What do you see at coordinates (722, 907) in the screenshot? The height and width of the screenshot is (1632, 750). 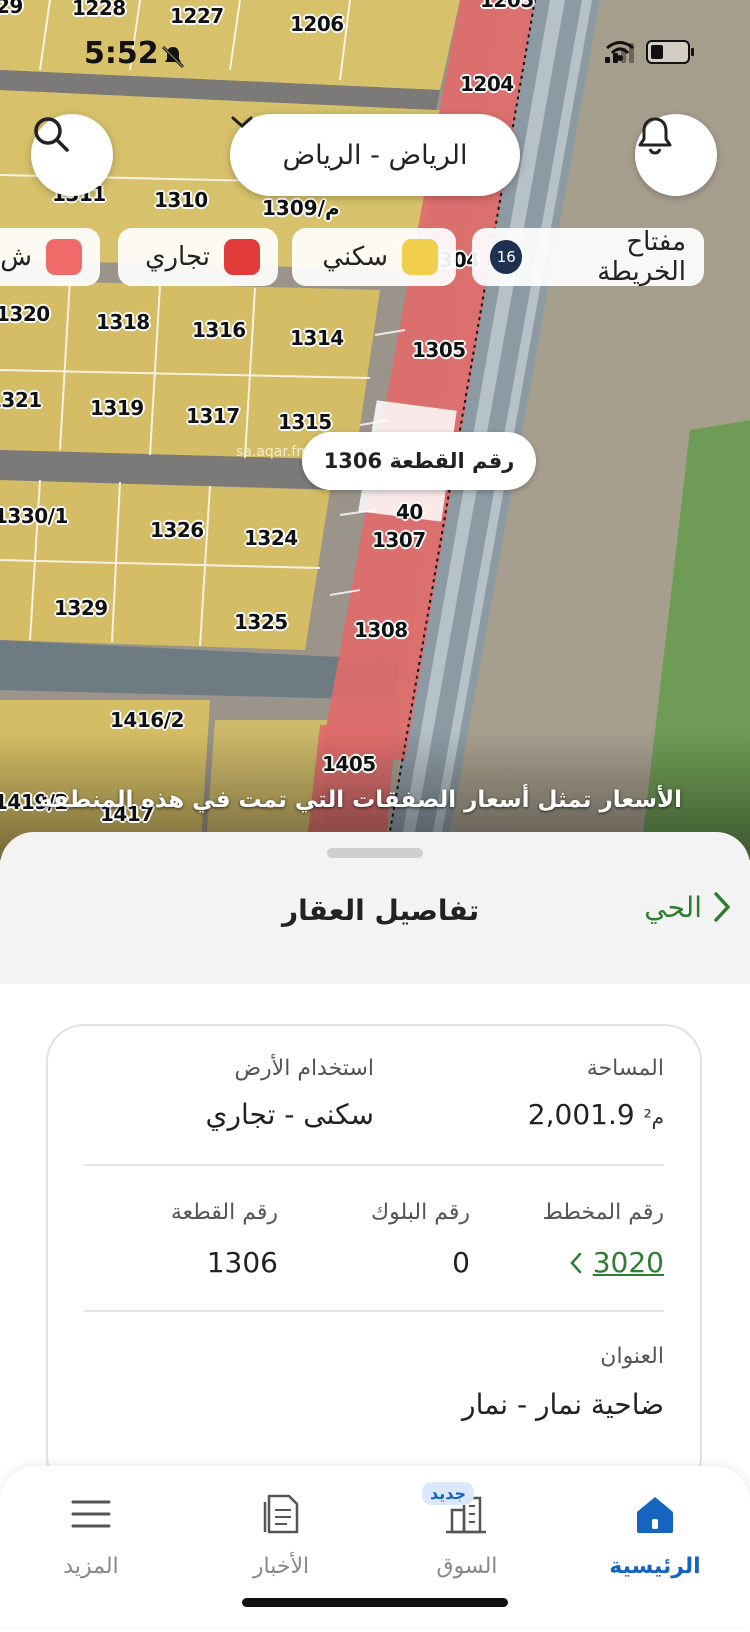 I see `chevron-right-icon` at bounding box center [722, 907].